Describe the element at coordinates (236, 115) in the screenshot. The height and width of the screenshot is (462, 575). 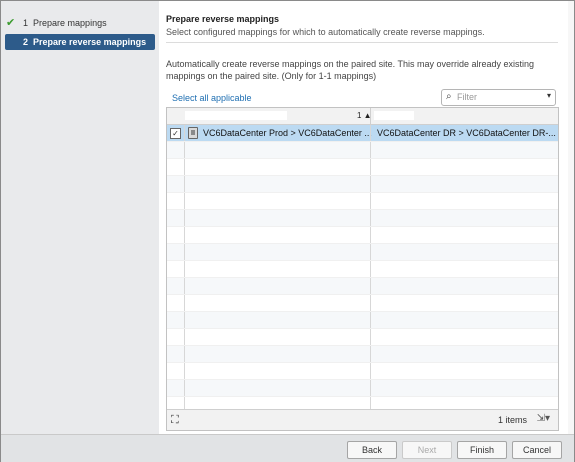
I see `column-header-source` at that location.